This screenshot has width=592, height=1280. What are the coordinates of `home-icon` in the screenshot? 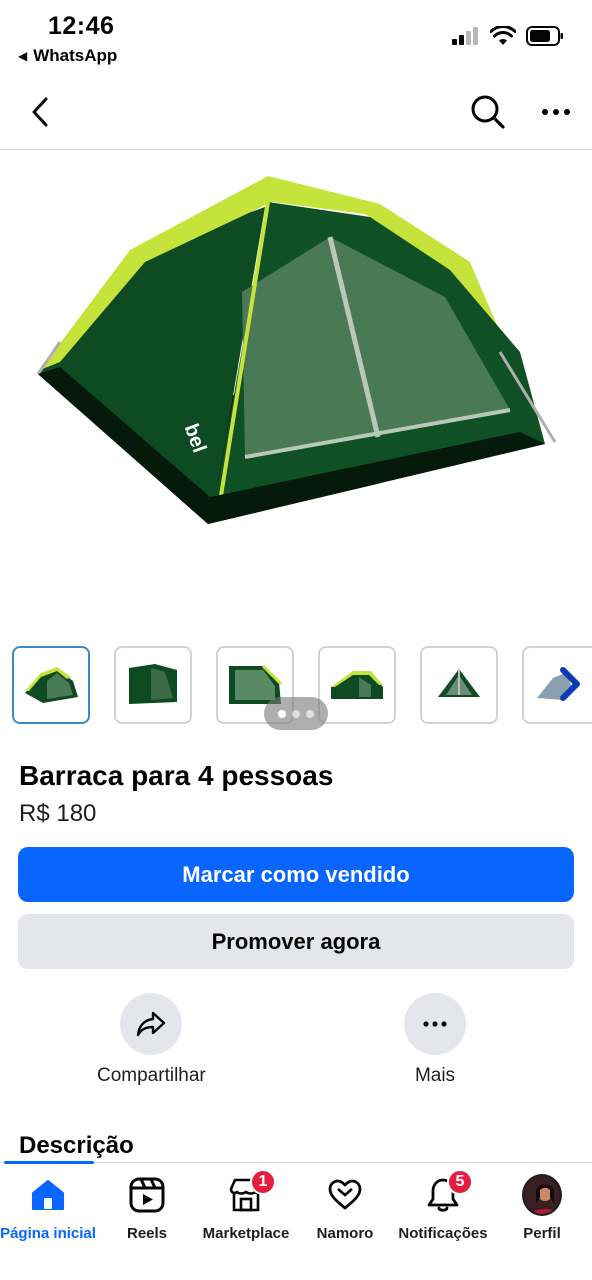 It's located at (48, 1195).